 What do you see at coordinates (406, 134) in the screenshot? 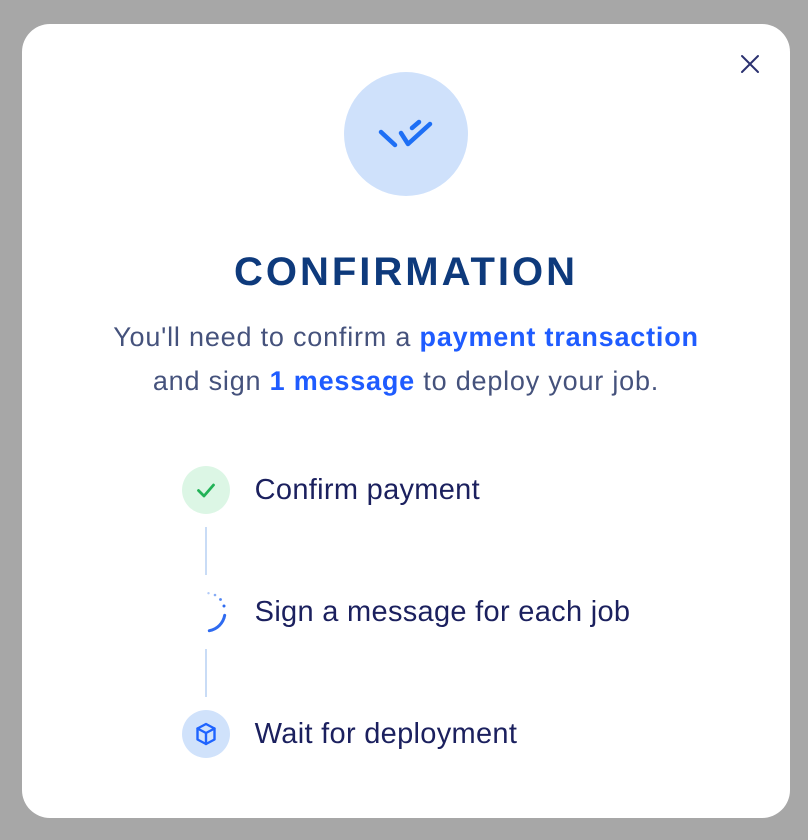
I see `double-check-icon` at bounding box center [406, 134].